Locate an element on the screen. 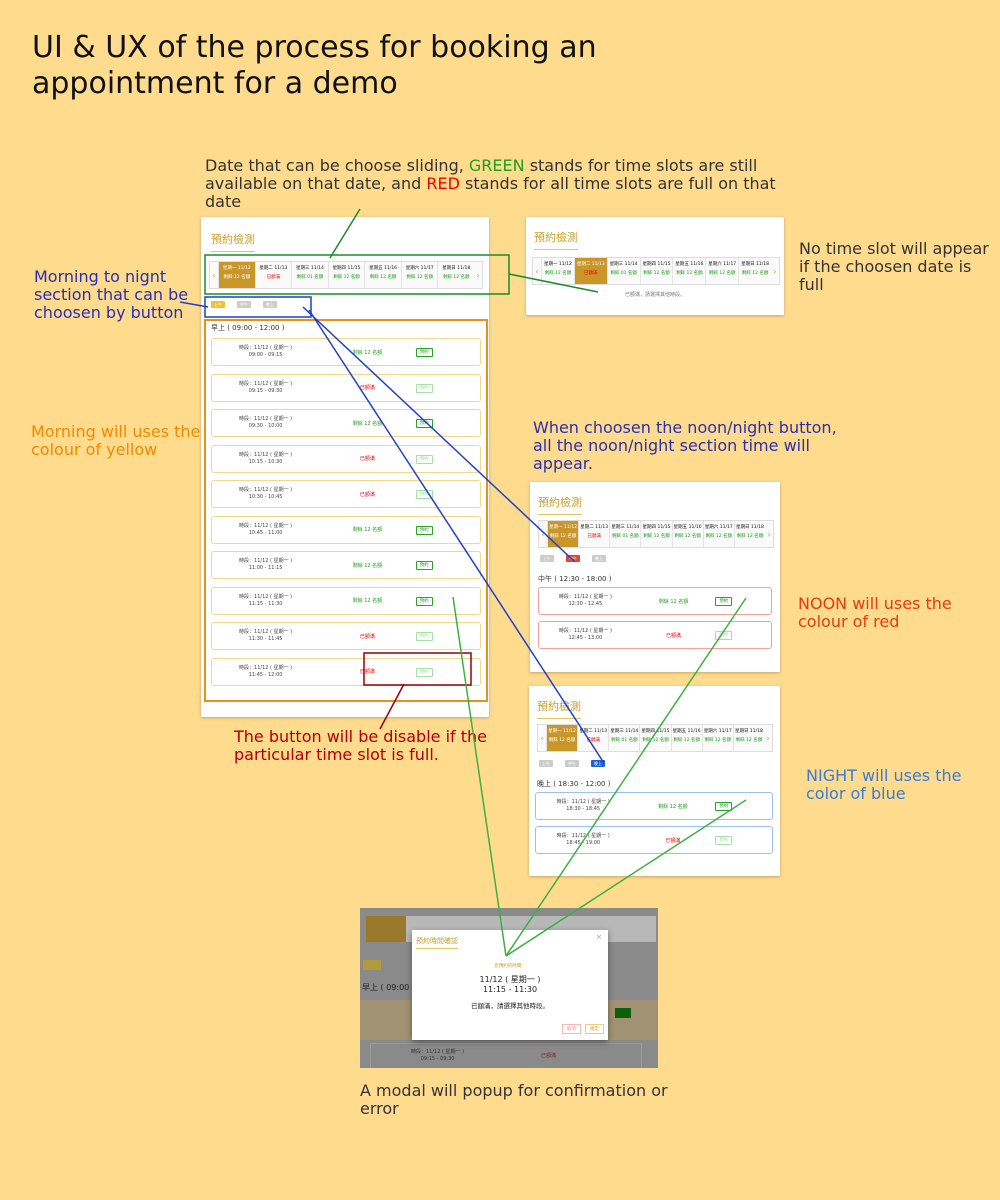 Image resolution: width=1000 pixels, height=1200 pixels. connector-modal-night is located at coordinates (626, 878).